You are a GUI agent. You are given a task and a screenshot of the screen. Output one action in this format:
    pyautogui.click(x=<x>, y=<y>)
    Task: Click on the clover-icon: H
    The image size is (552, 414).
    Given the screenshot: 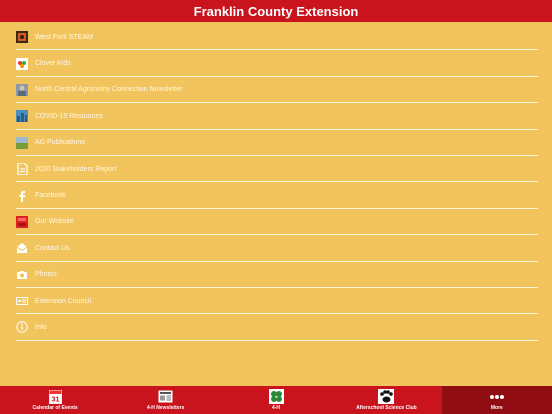 What is the action you would take?
    pyautogui.click(x=276, y=396)
    